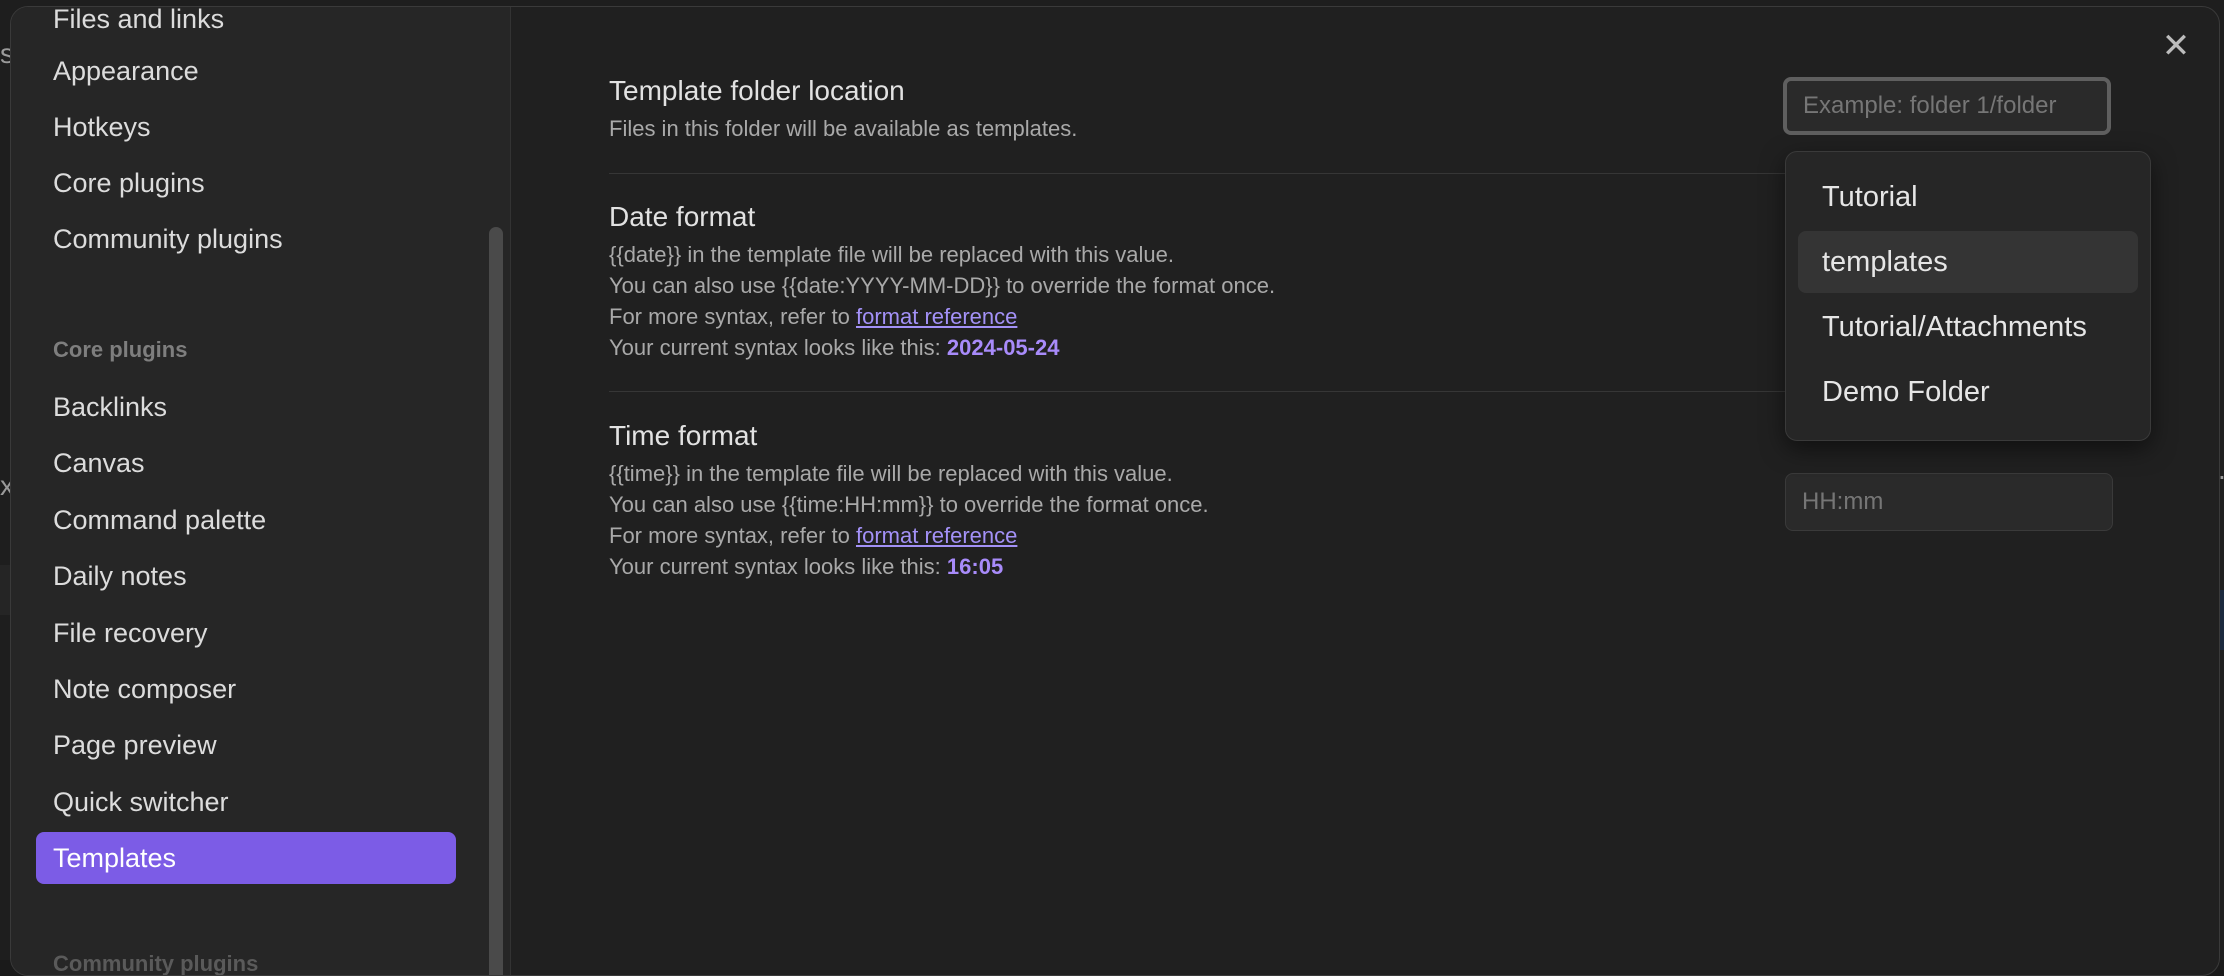  Describe the element at coordinates (1947, 106) in the screenshot. I see `template-folder-input` at that location.